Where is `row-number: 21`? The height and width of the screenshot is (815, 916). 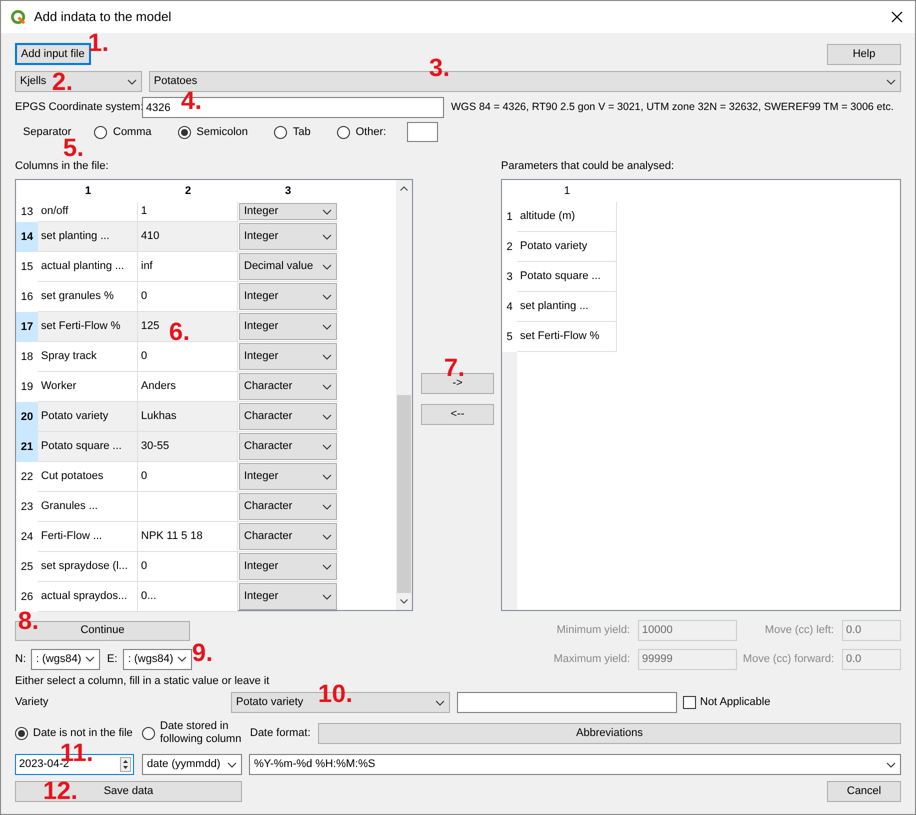 row-number: 21 is located at coordinates (27, 447).